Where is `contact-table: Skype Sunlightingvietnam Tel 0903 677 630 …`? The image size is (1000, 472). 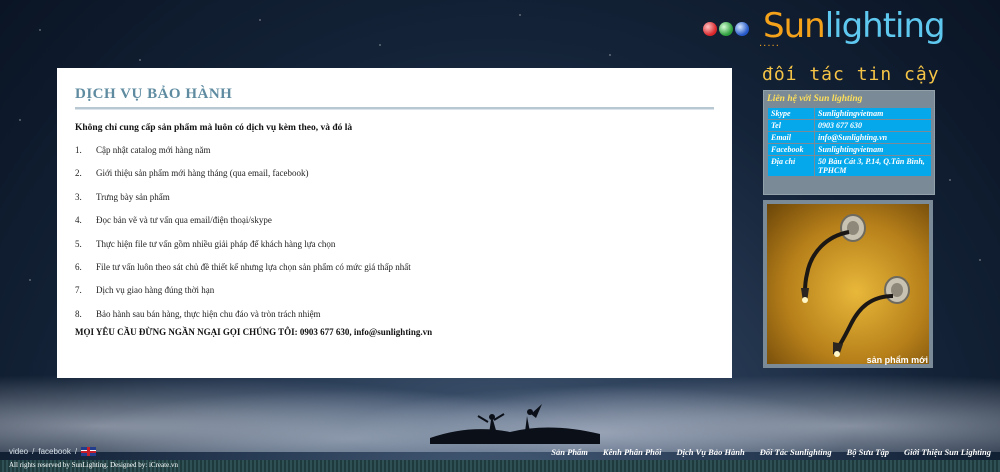
contact-table: Skype Sunlightingvietnam Tel 0903 677 630 … is located at coordinates (849, 142).